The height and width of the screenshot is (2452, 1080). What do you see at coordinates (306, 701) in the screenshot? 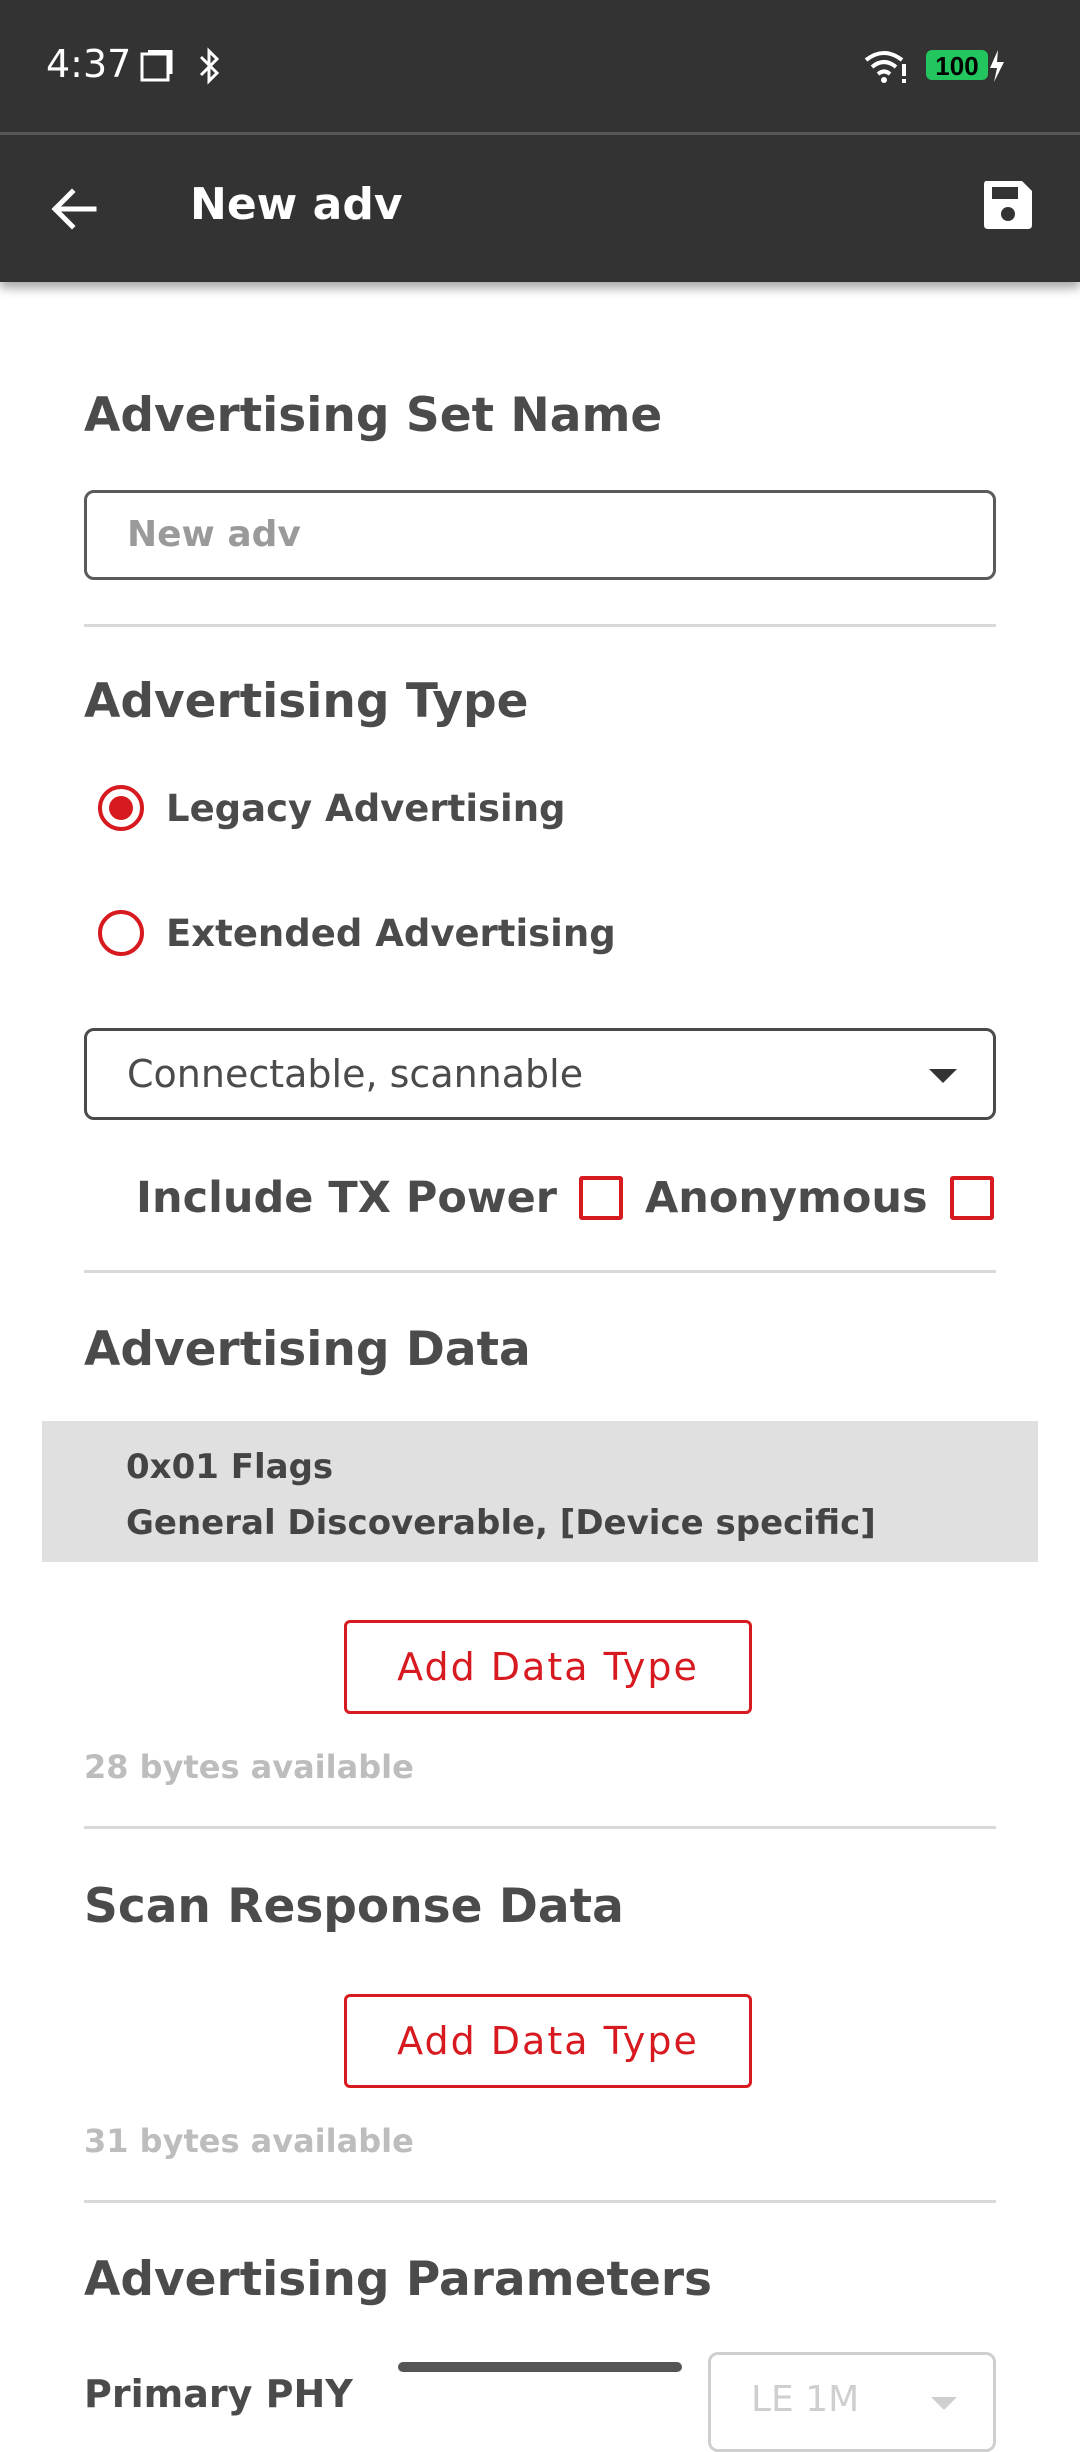
I see `advertising-type-title: Advertising Type` at bounding box center [306, 701].